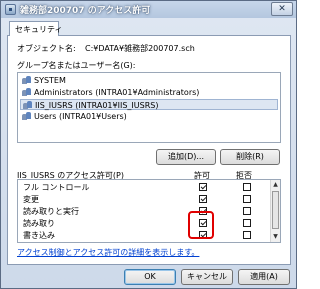  What do you see at coordinates (143, 235) in the screenshot?
I see `permission-row: 書き込み` at bounding box center [143, 235].